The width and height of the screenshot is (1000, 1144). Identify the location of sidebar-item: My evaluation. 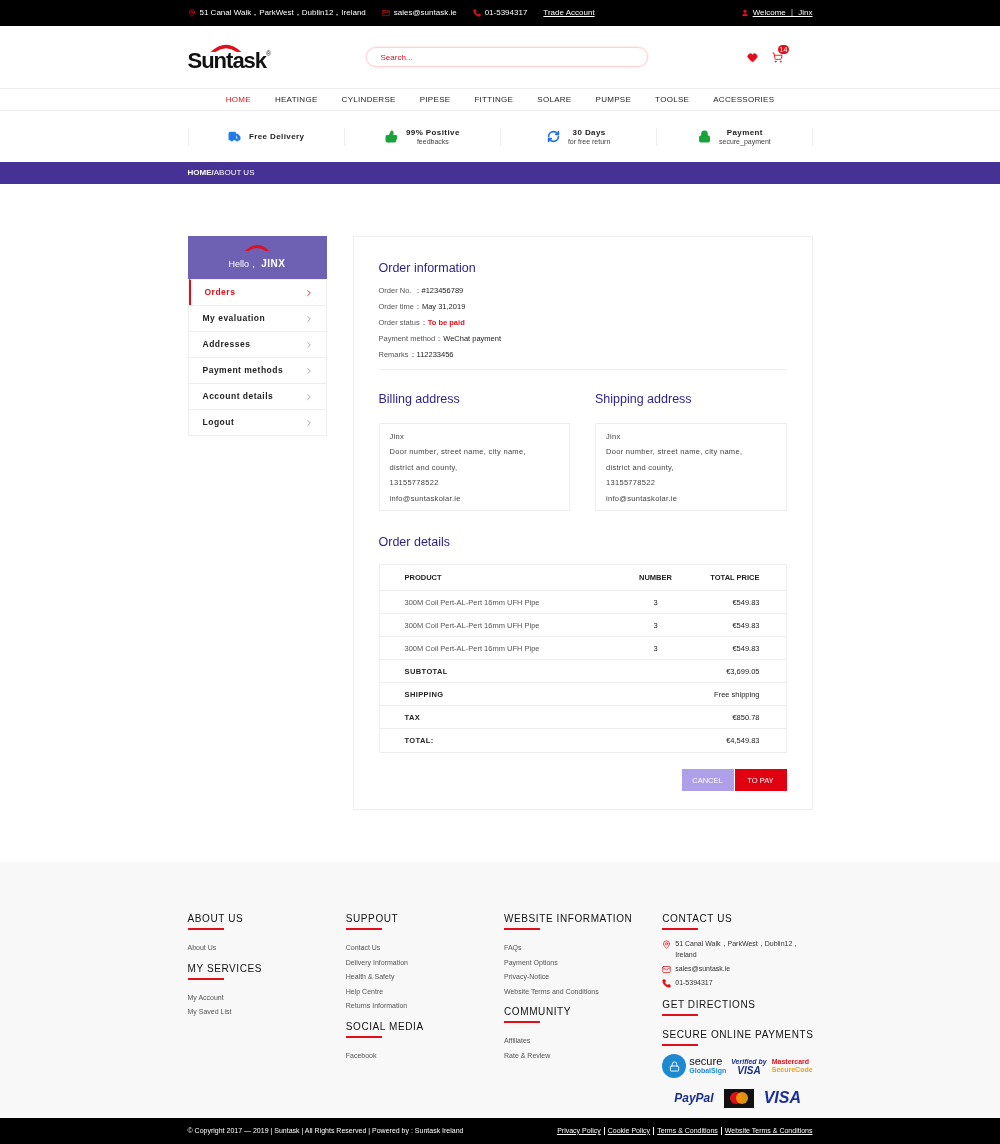
(257, 318).